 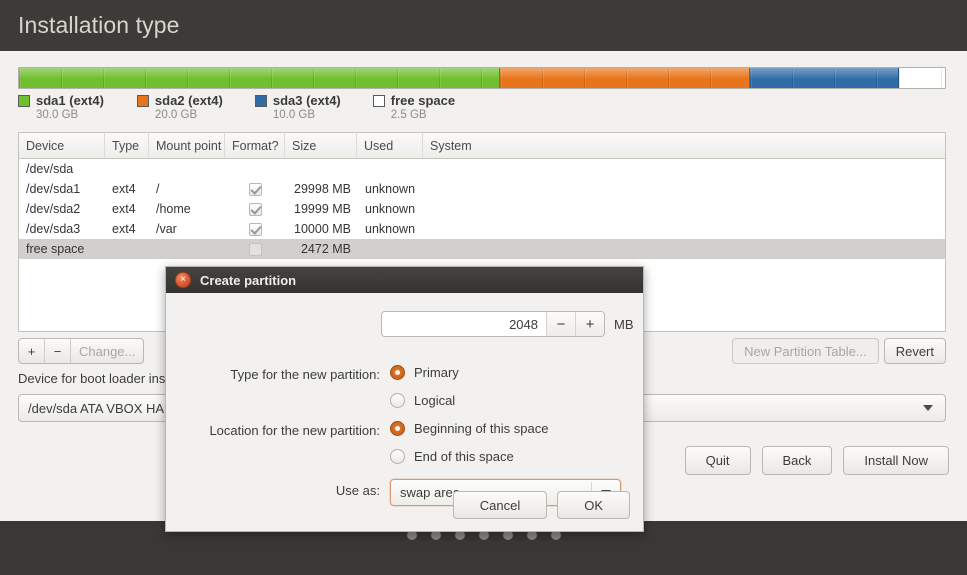 I want to click on radio-primary, so click(x=397, y=372).